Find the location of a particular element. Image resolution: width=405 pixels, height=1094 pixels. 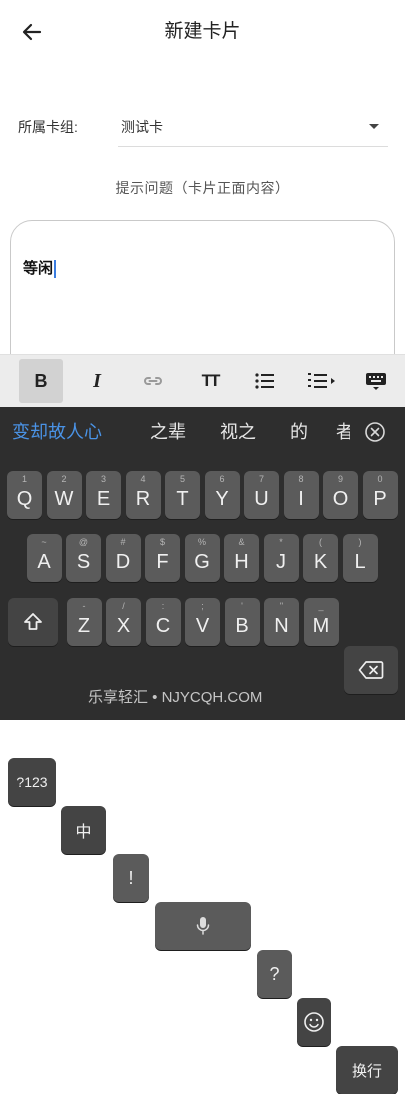

deck-select: 测试卡 is located at coordinates (253, 128).